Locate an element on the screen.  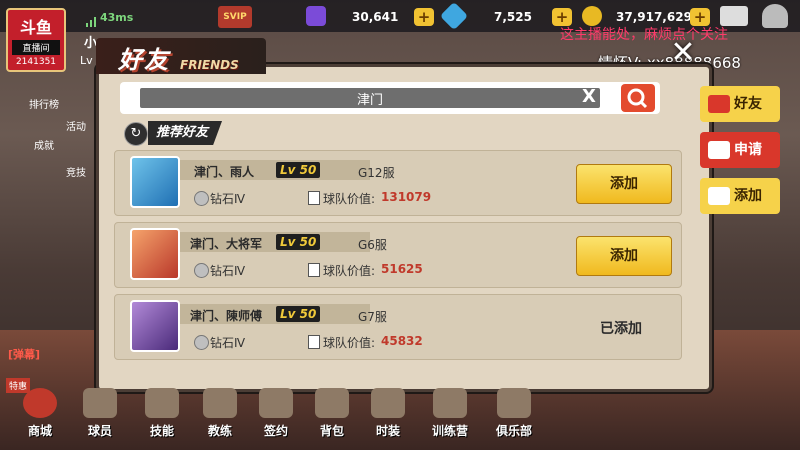
added-status: 已添加 is located at coordinates (621, 329).